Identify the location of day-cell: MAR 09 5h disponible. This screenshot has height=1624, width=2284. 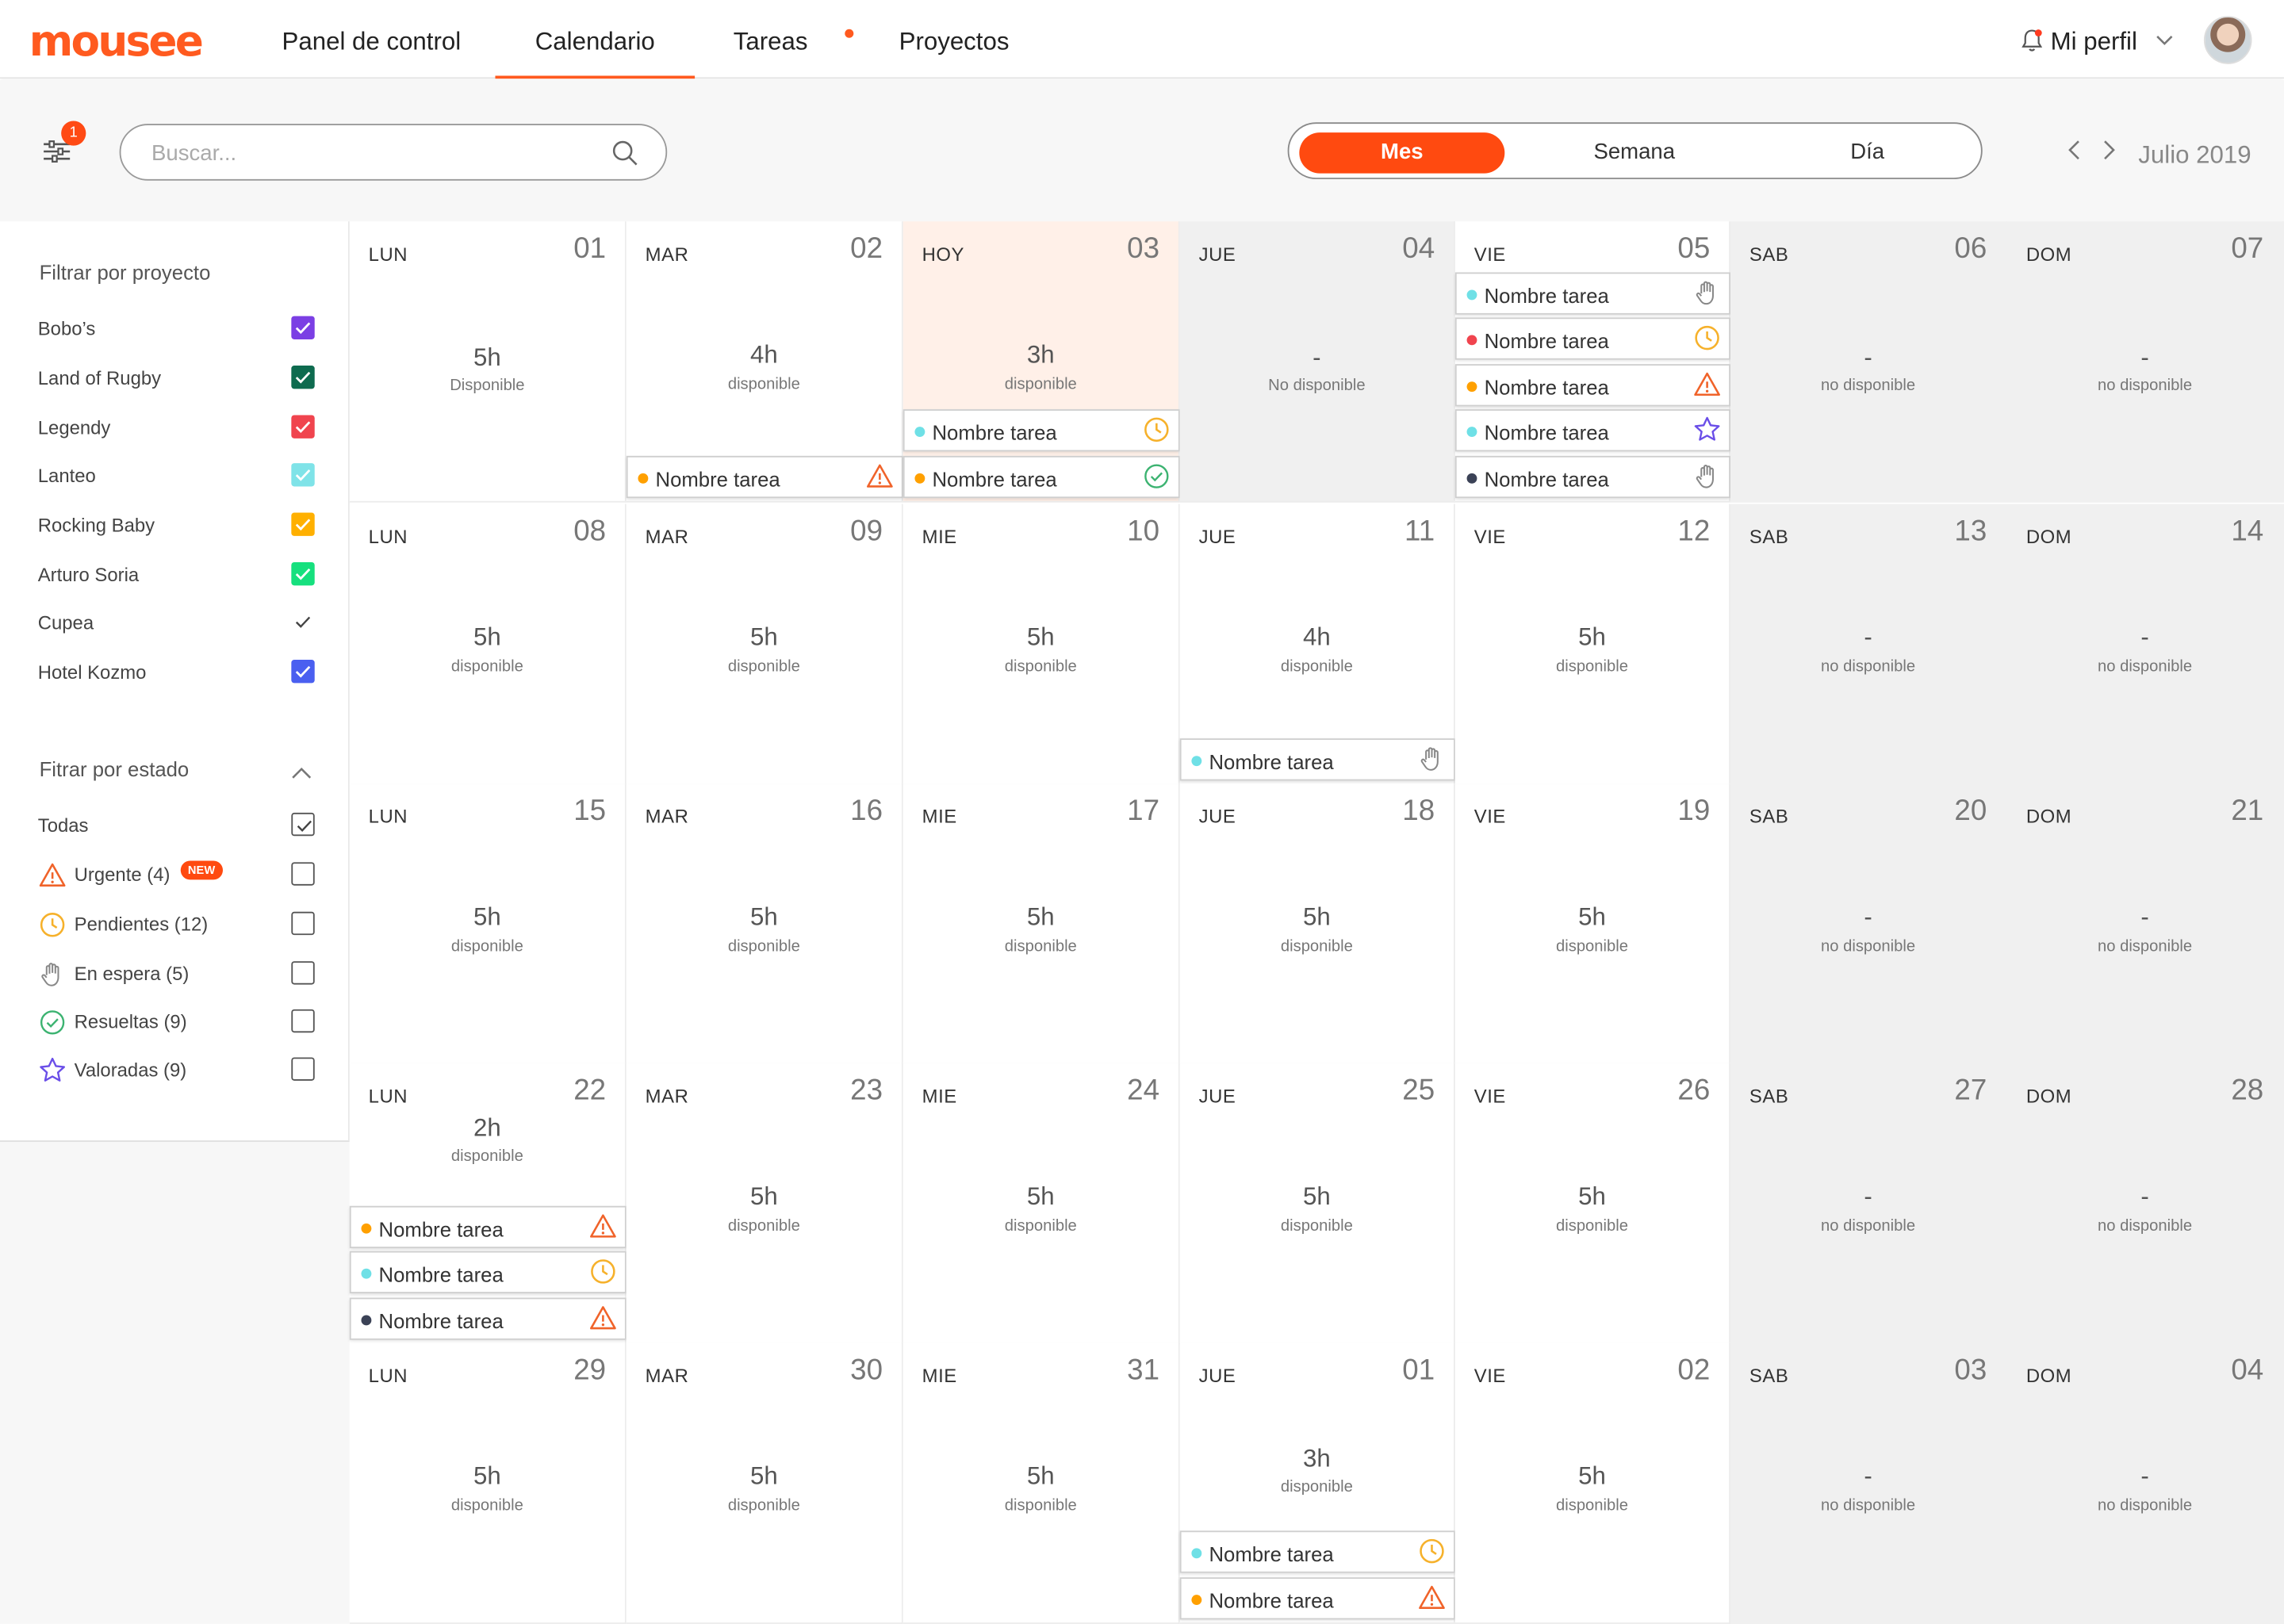
(764, 644).